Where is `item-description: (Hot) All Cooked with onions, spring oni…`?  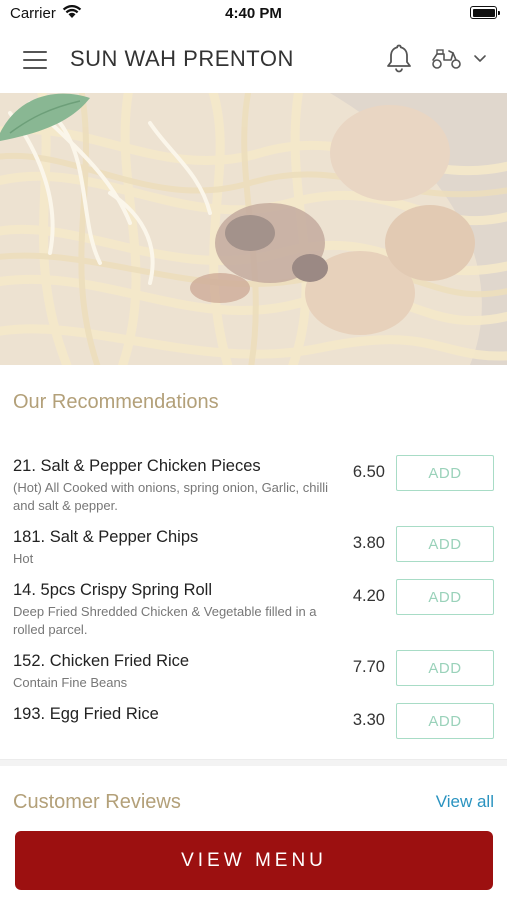 item-description: (Hot) All Cooked with onions, spring oni… is located at coordinates (171, 496).